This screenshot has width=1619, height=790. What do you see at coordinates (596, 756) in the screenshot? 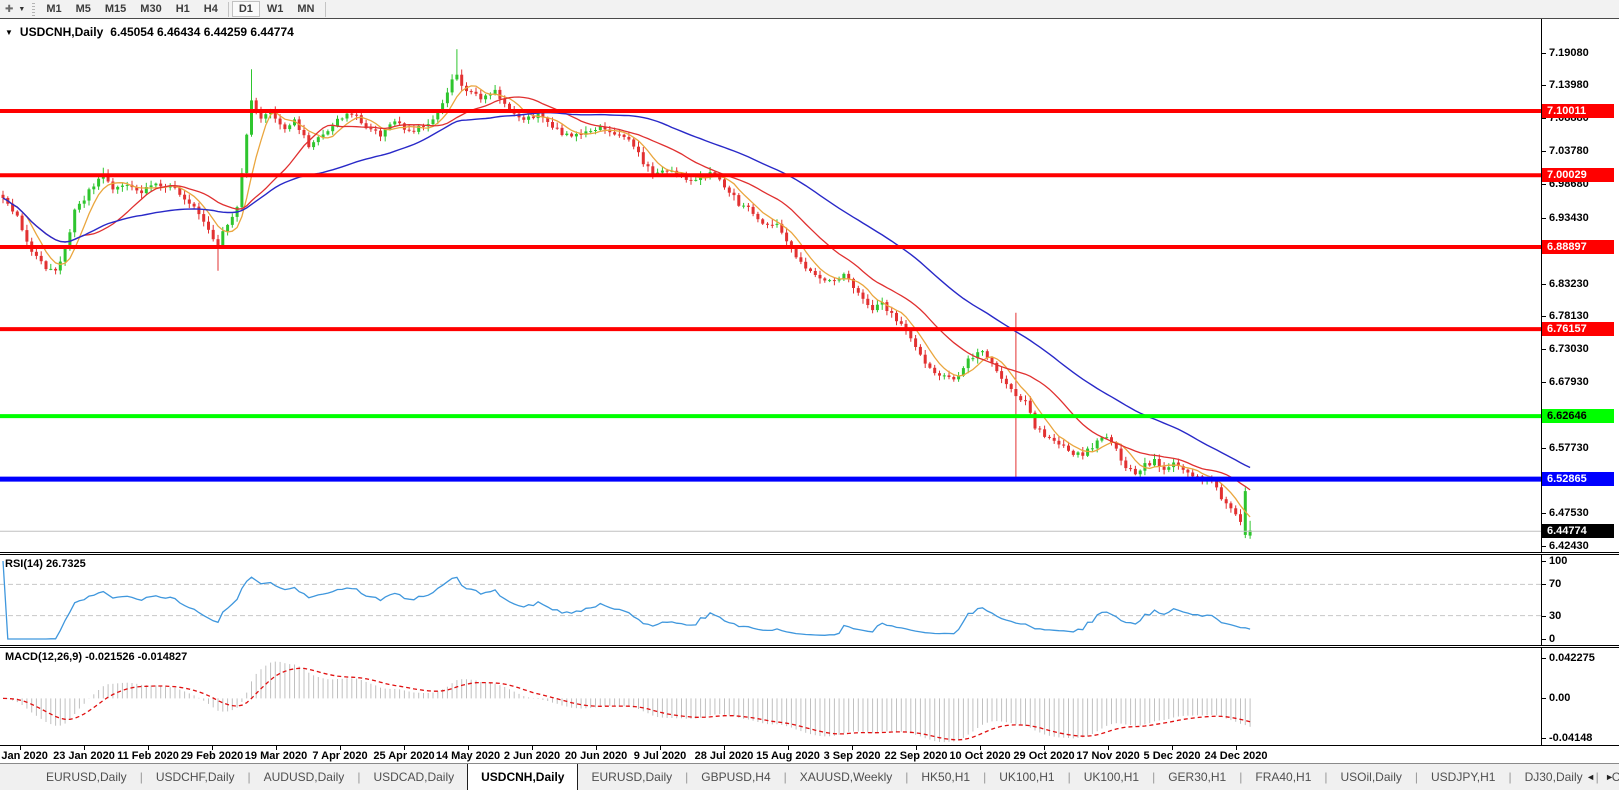
I see `date-label: 20 Jun 2020` at bounding box center [596, 756].